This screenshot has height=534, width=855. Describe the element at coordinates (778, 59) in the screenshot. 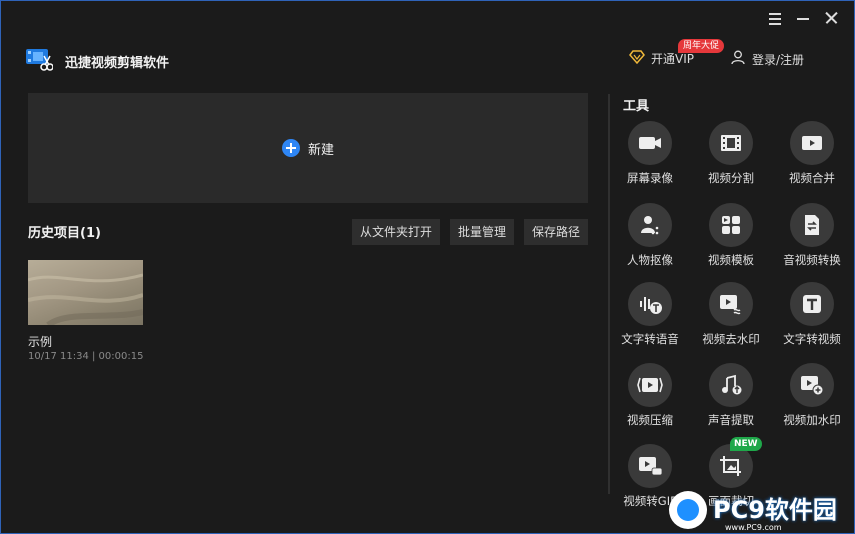

I see `login-label: 登录/注册` at that location.